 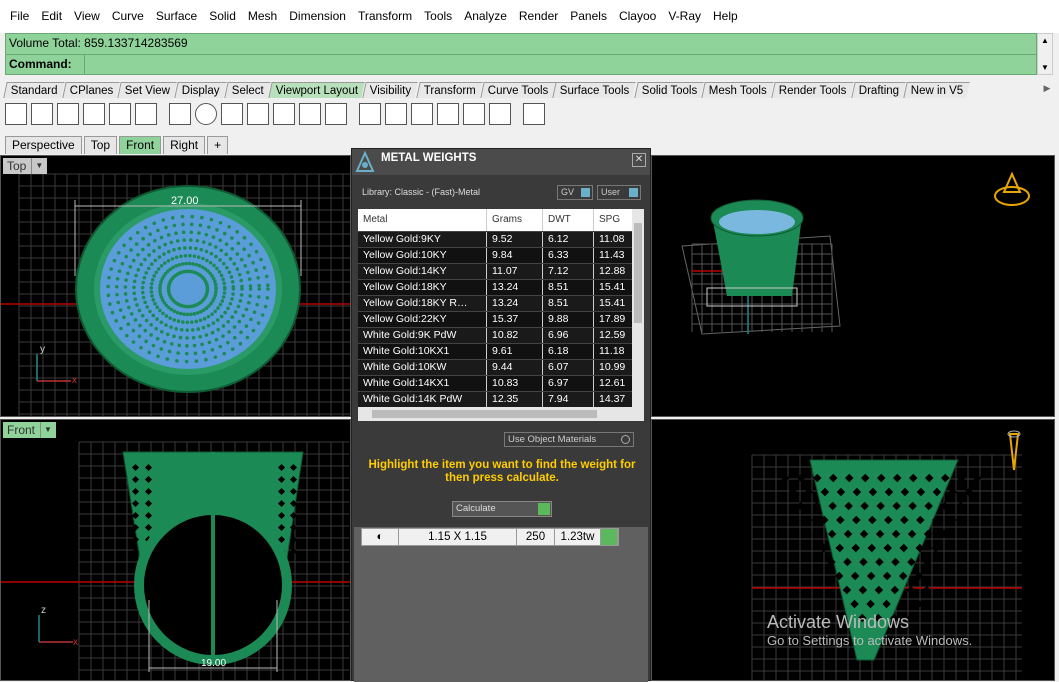 What do you see at coordinates (90, 90) in the screenshot?
I see `tab-cplanes: CPlanes` at bounding box center [90, 90].